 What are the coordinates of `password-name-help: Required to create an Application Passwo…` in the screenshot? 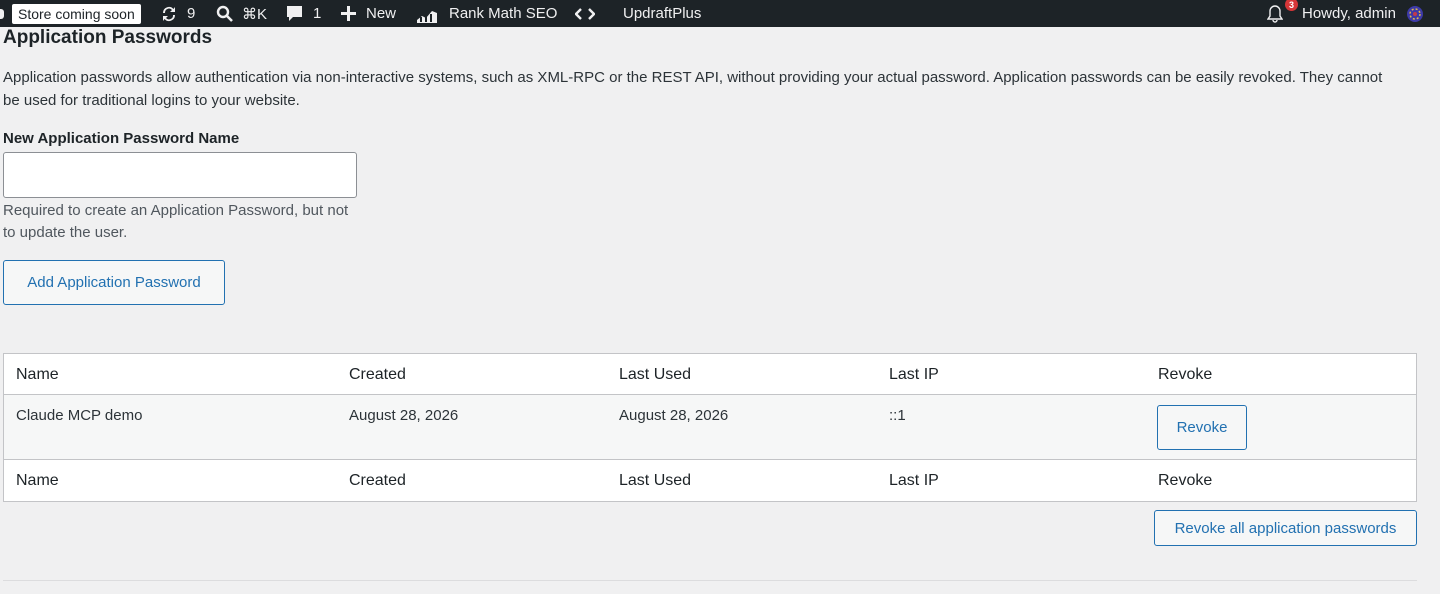 It's located at (176, 221).